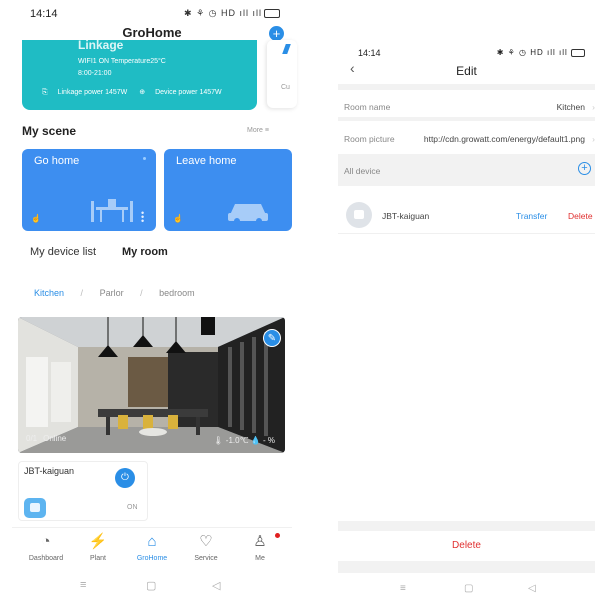 Image resolution: width=595 pixels, height=595 pixels. Describe the element at coordinates (49, 131) in the screenshot. I see `my-scene-title: My scene` at that location.